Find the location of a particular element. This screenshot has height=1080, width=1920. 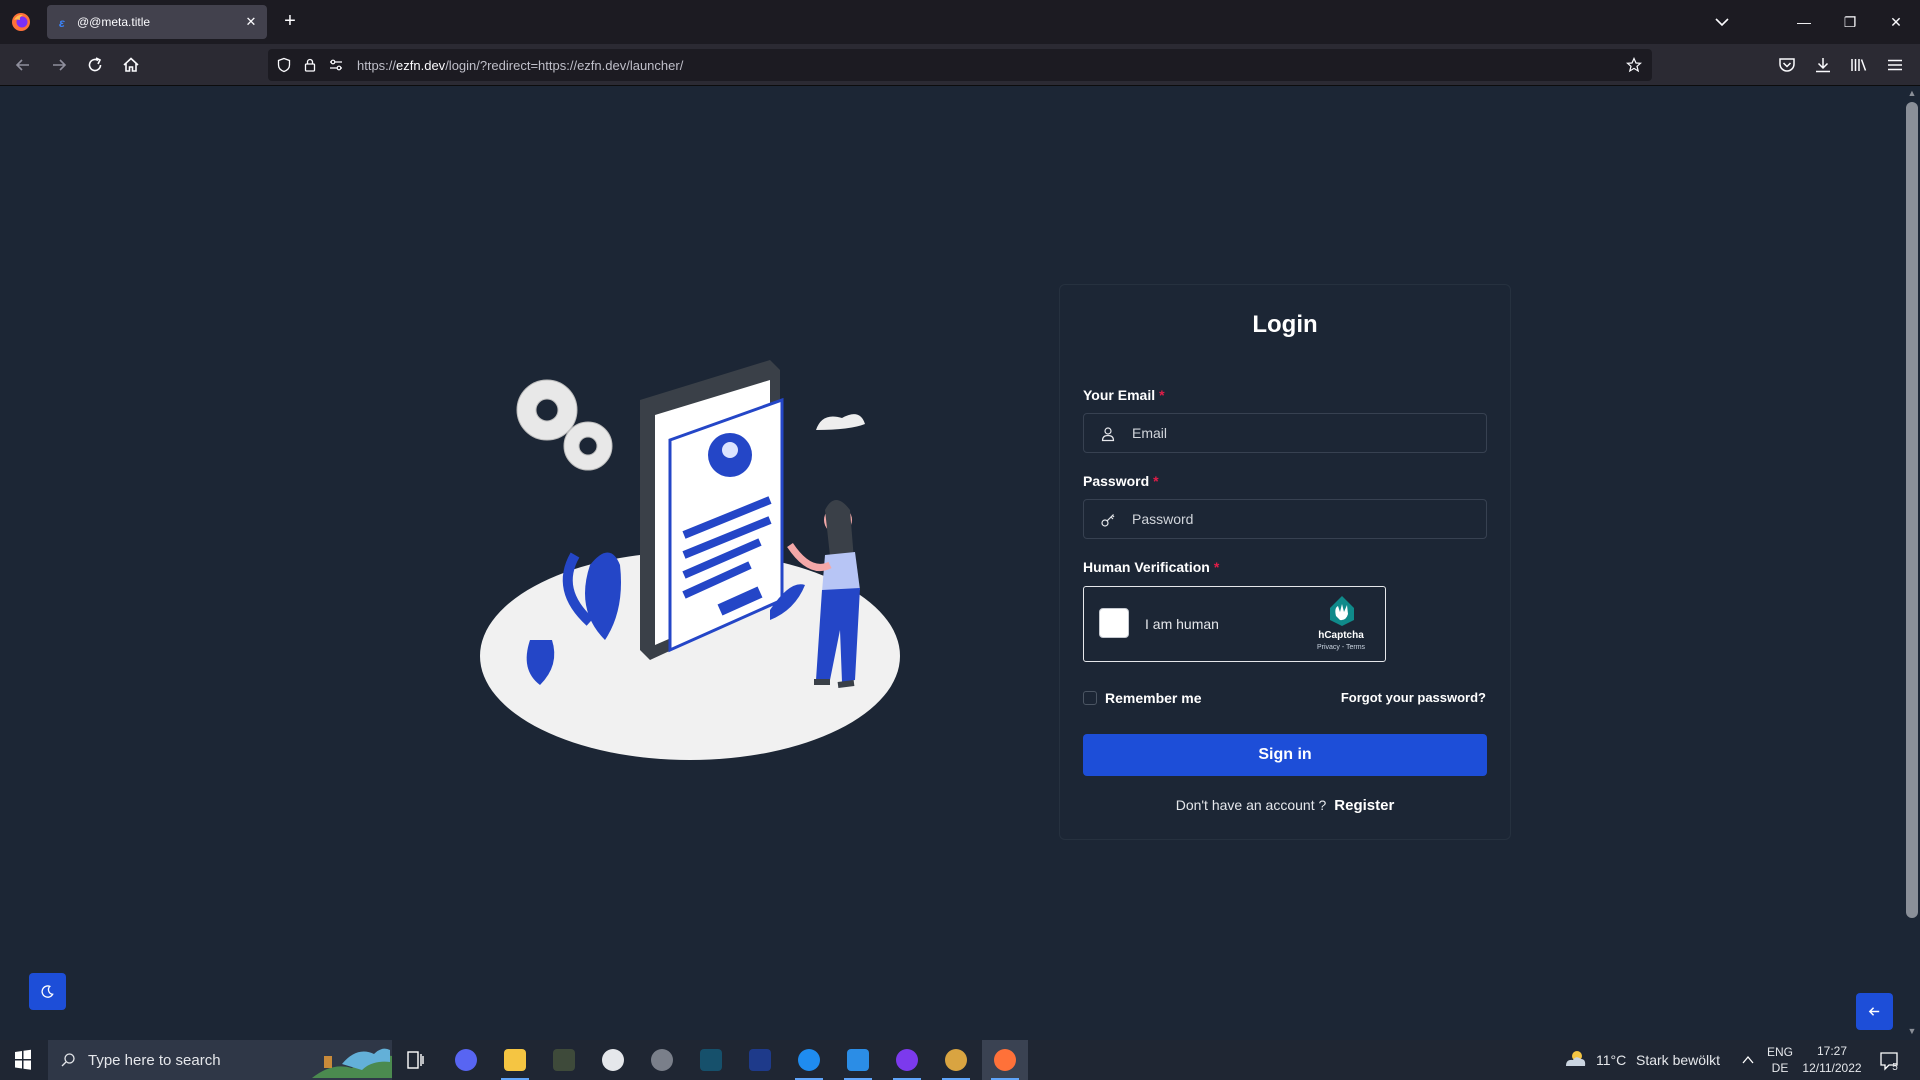

url-scheme: https:// is located at coordinates (377, 65).